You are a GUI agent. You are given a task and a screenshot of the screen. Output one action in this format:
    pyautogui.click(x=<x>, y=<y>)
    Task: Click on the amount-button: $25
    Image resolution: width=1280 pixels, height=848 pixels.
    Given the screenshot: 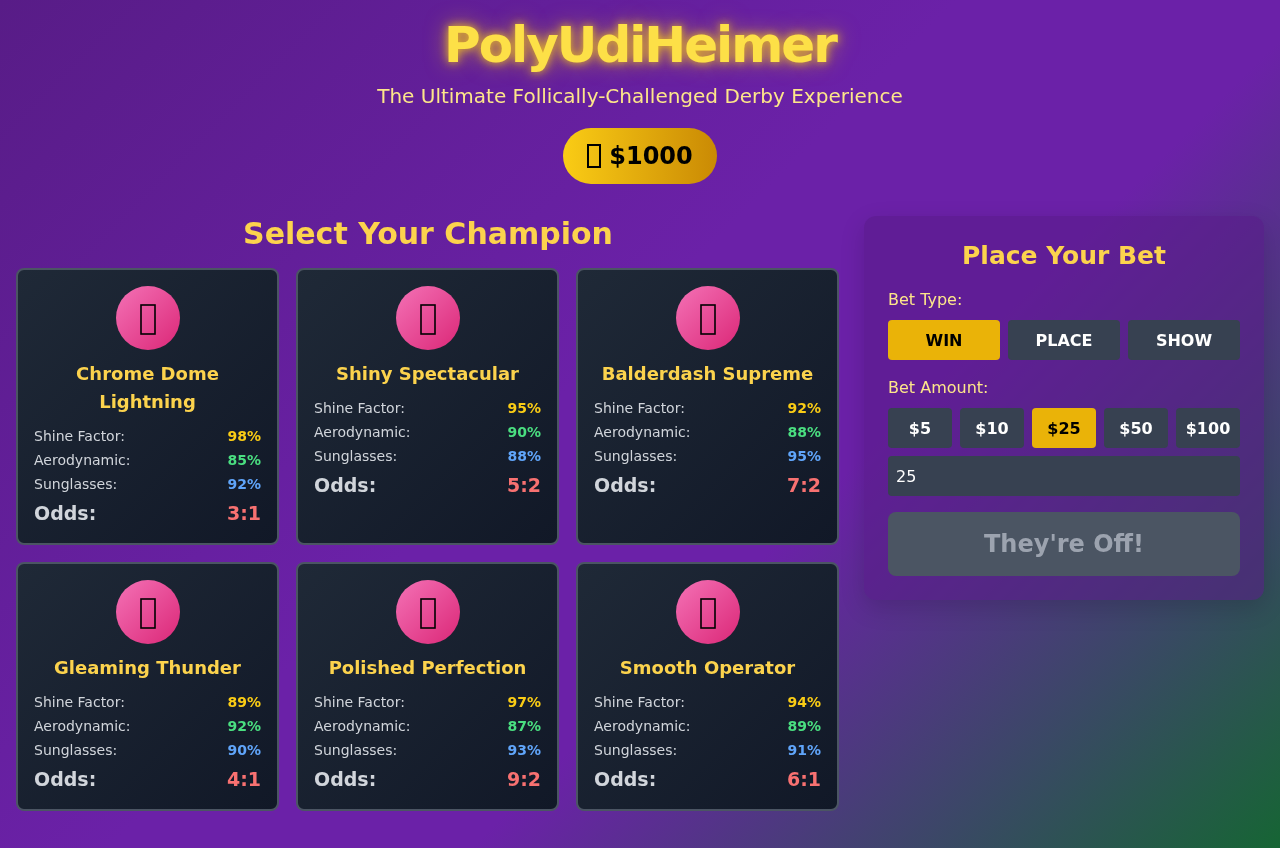 What is the action you would take?
    pyautogui.click(x=1064, y=428)
    